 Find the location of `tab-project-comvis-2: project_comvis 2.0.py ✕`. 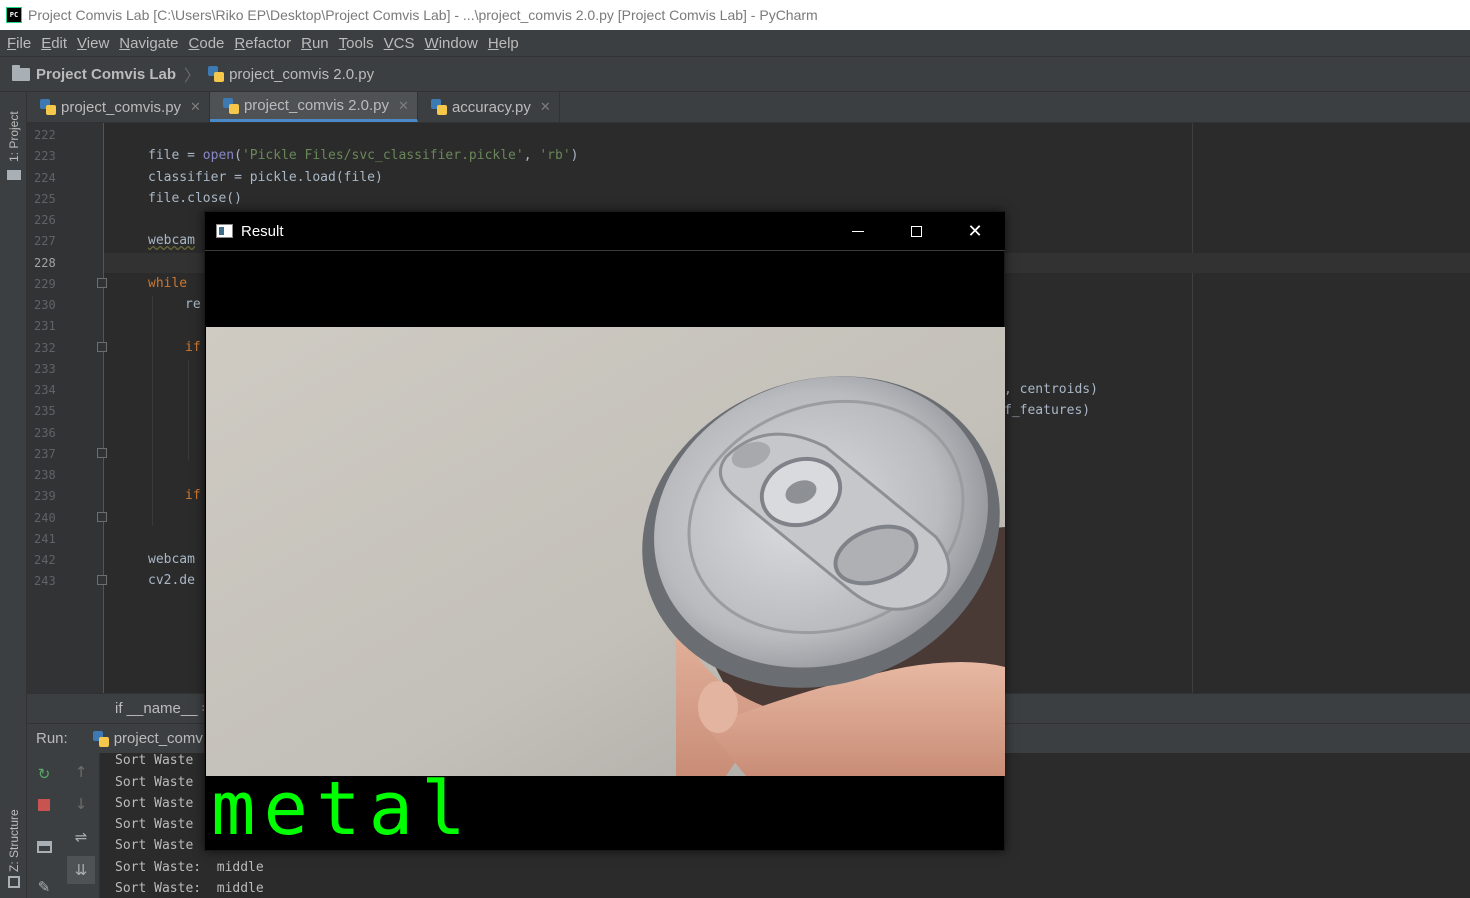

tab-project-comvis-2: project_comvis 2.0.py ✕ is located at coordinates (313, 107).